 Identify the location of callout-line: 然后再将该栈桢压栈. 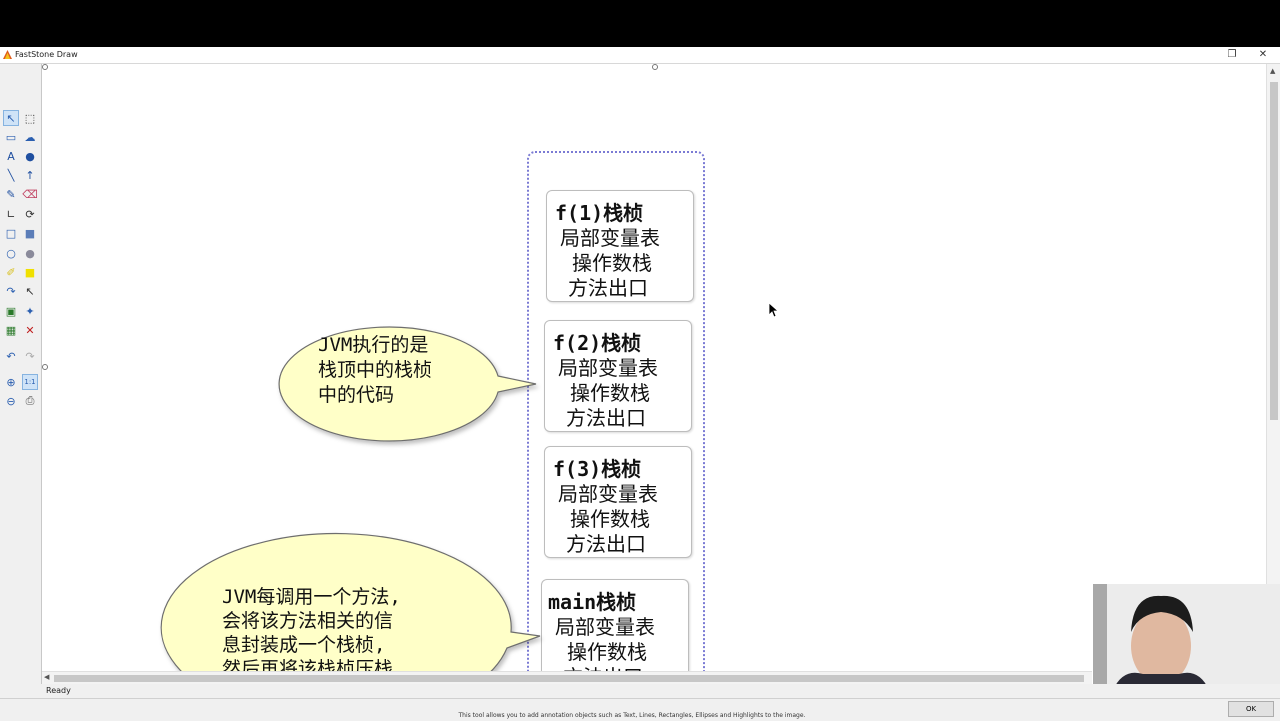
(308, 664).